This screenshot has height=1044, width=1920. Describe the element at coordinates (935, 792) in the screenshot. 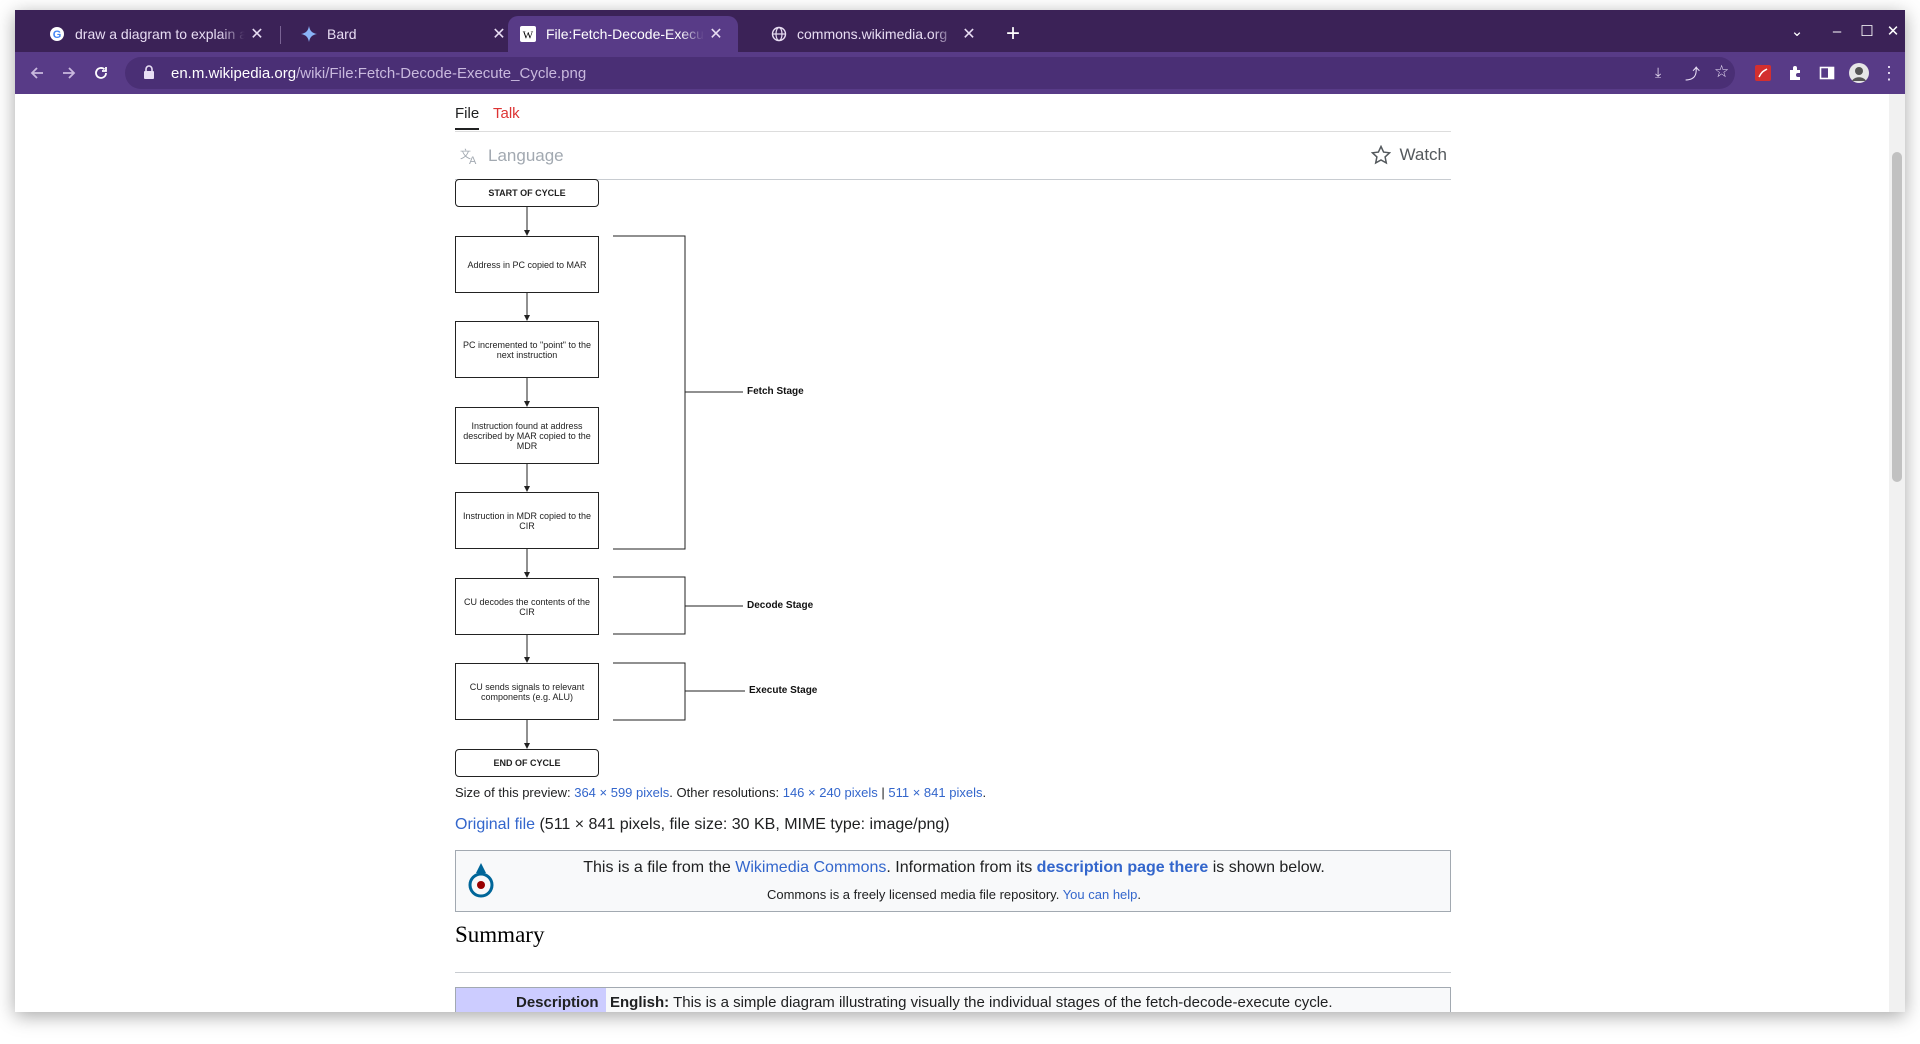

I see `resolution-link-full: 511 × 841 pixels` at that location.